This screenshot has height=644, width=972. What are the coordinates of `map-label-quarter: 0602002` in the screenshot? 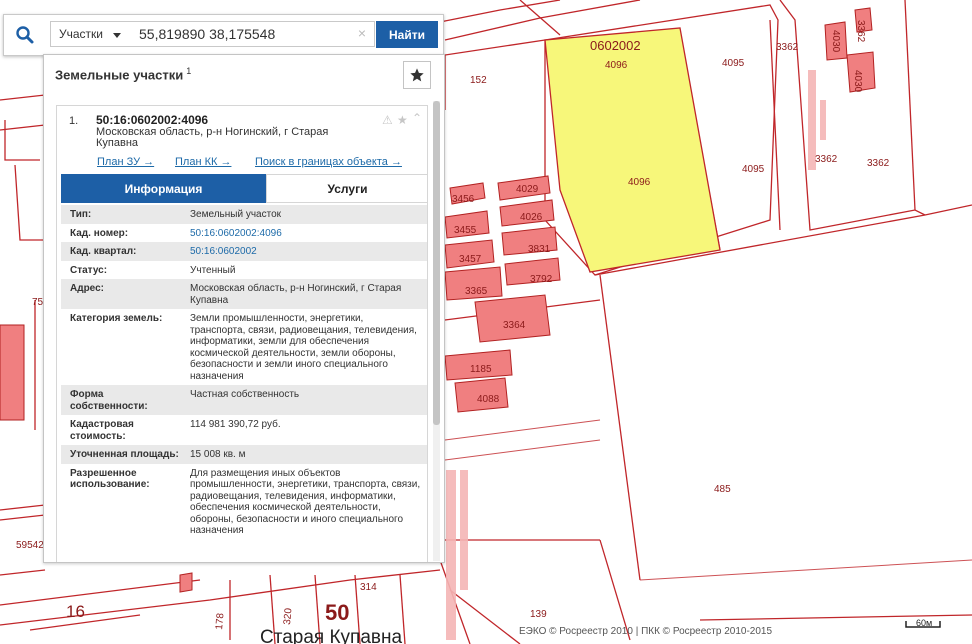 It's located at (615, 45).